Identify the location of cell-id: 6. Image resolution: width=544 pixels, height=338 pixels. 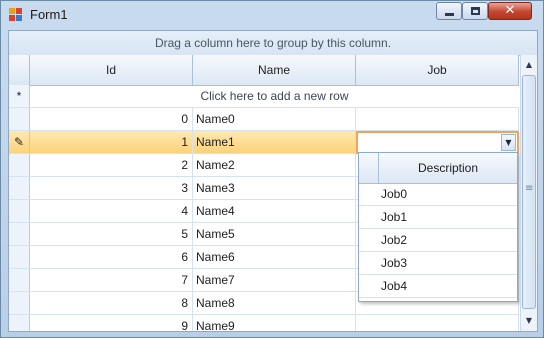
(111, 257).